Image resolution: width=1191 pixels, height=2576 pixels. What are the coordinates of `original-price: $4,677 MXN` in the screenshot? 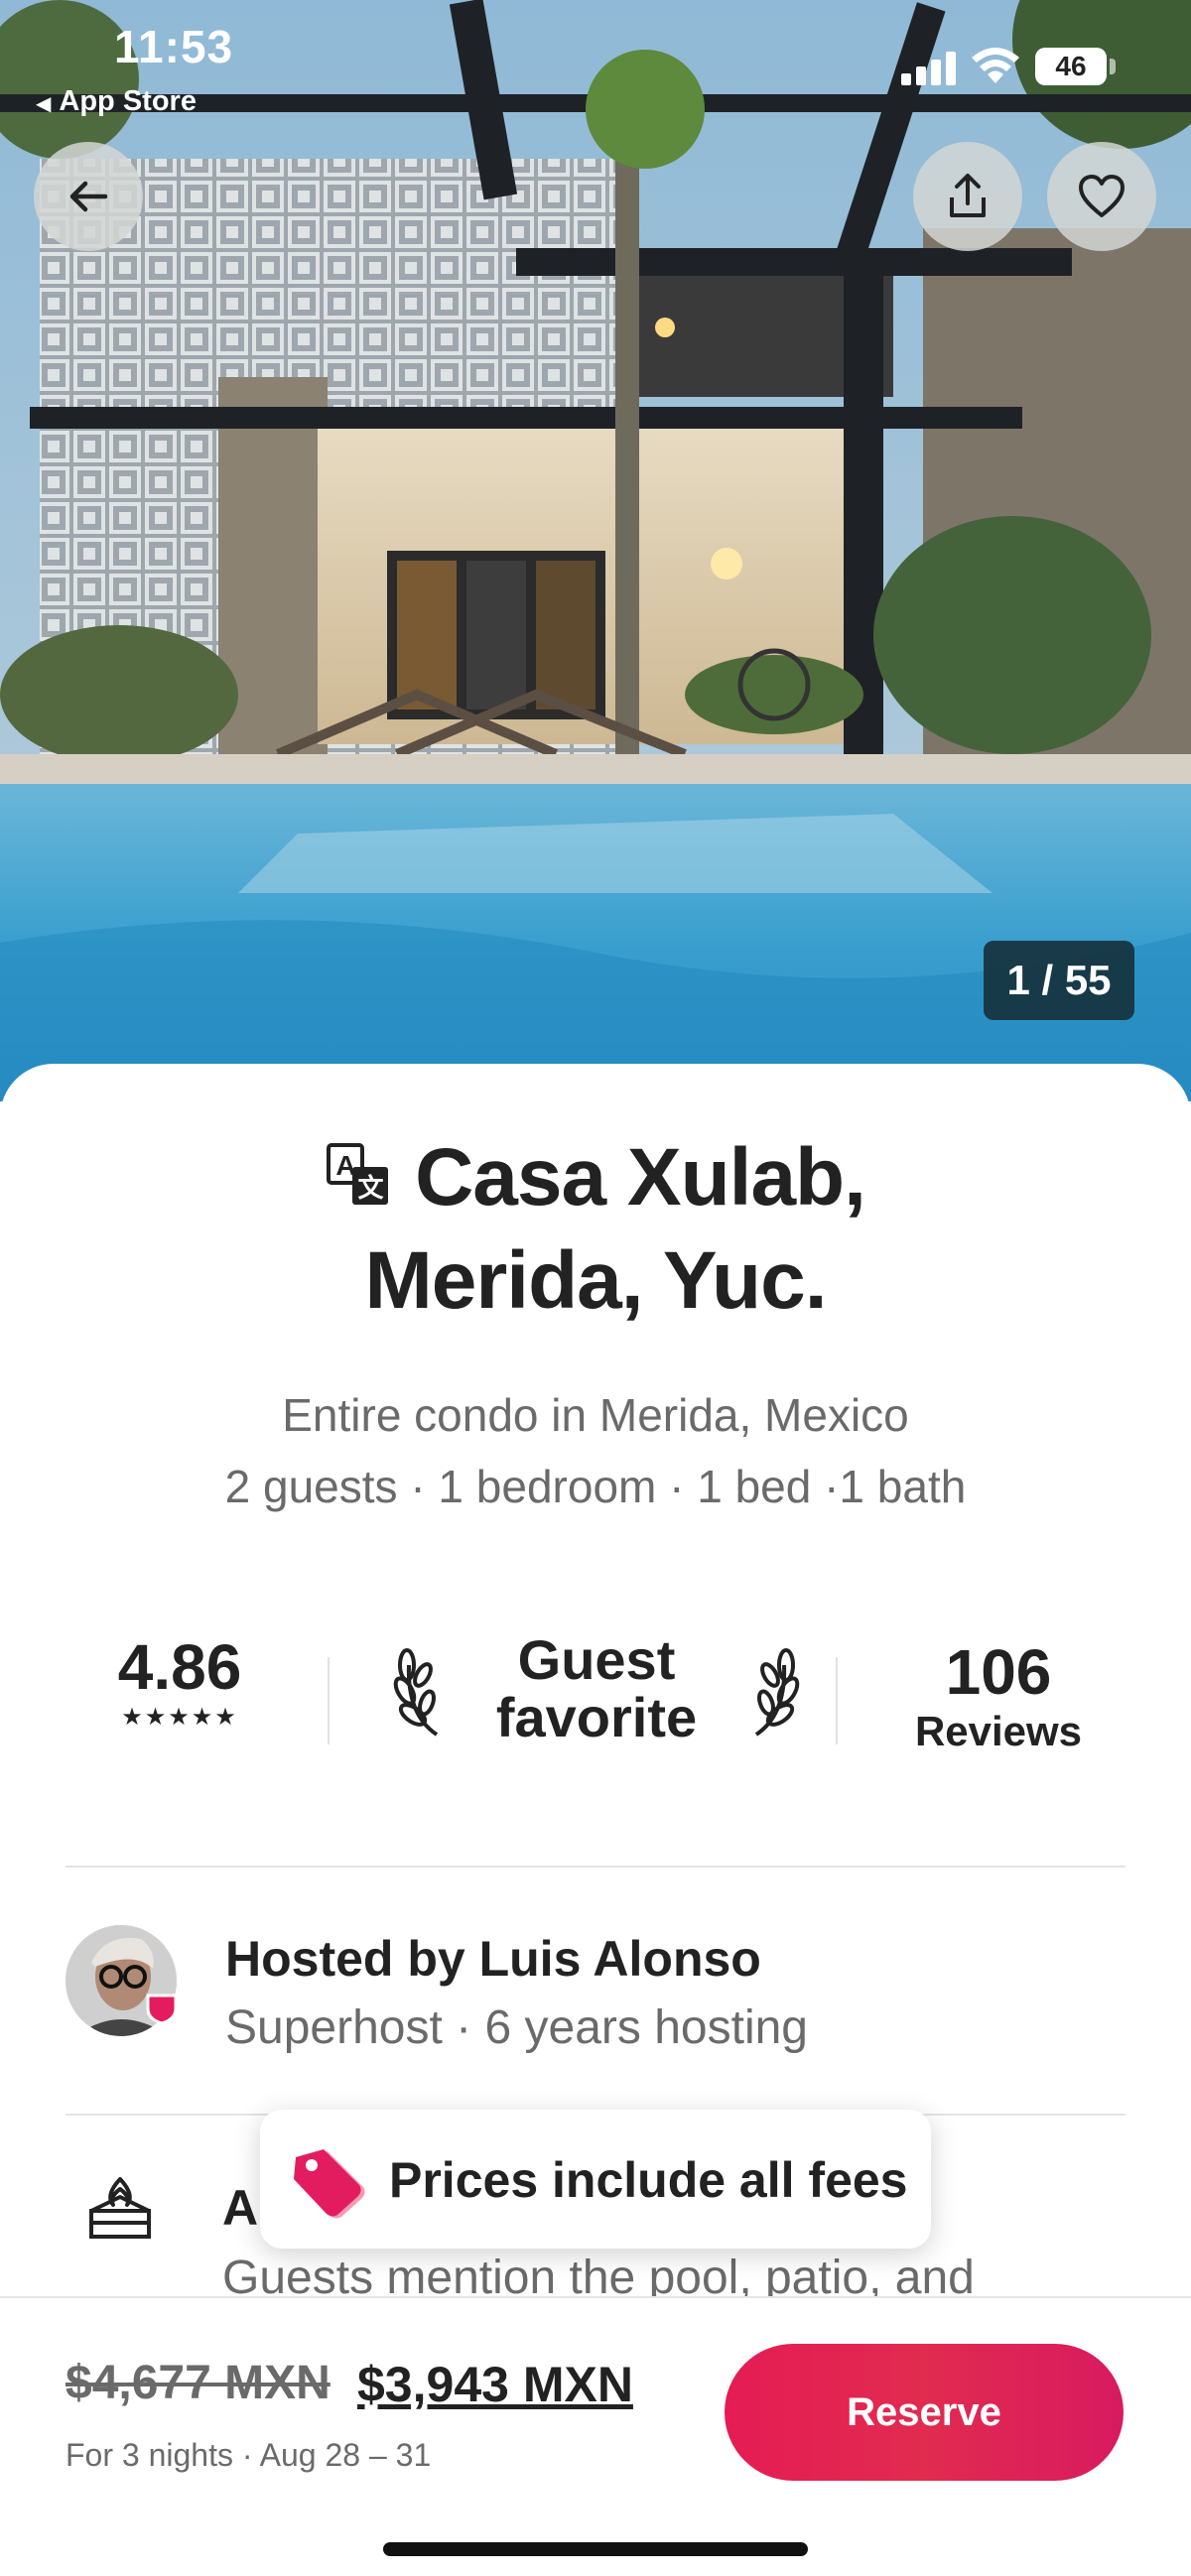 It's located at (198, 2383).